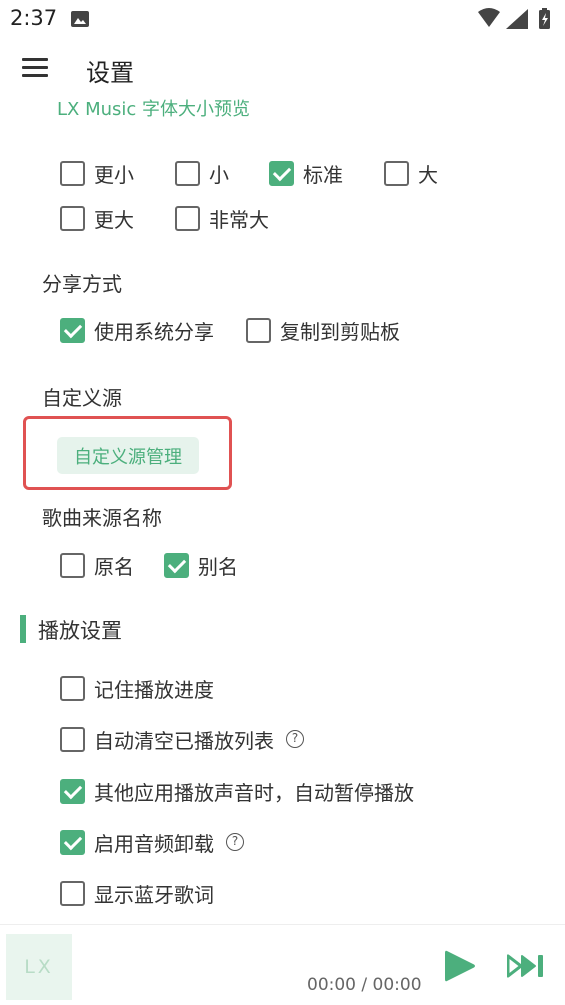 This screenshot has width=565, height=1005. Describe the element at coordinates (82, 398) in the screenshot. I see `custom-source-section-title: 自定义源` at that location.